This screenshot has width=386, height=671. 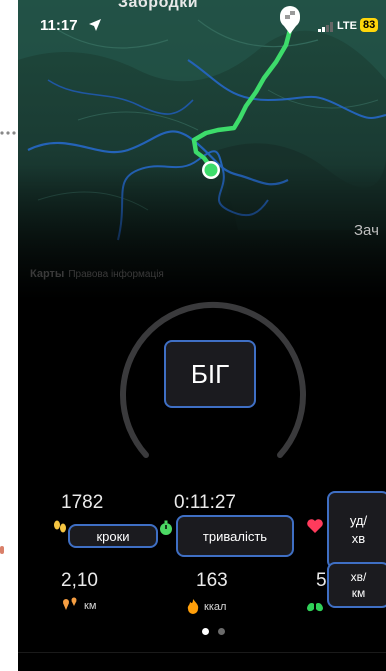 I want to click on duration-label: тривалість, so click(x=235, y=536).